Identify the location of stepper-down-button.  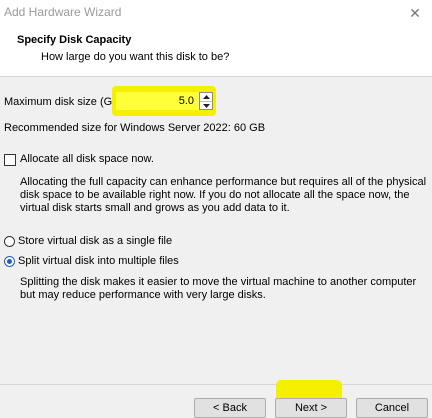
(206, 106).